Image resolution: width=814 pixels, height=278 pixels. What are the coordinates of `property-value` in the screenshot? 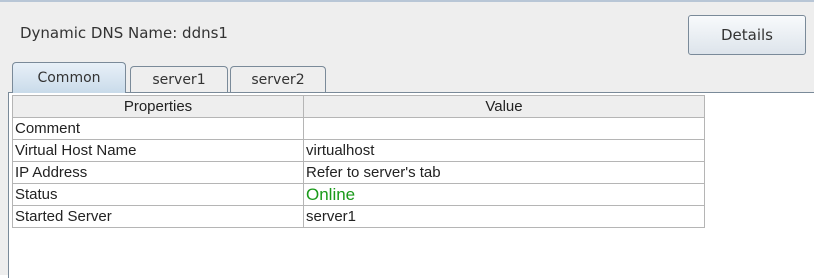 It's located at (504, 128).